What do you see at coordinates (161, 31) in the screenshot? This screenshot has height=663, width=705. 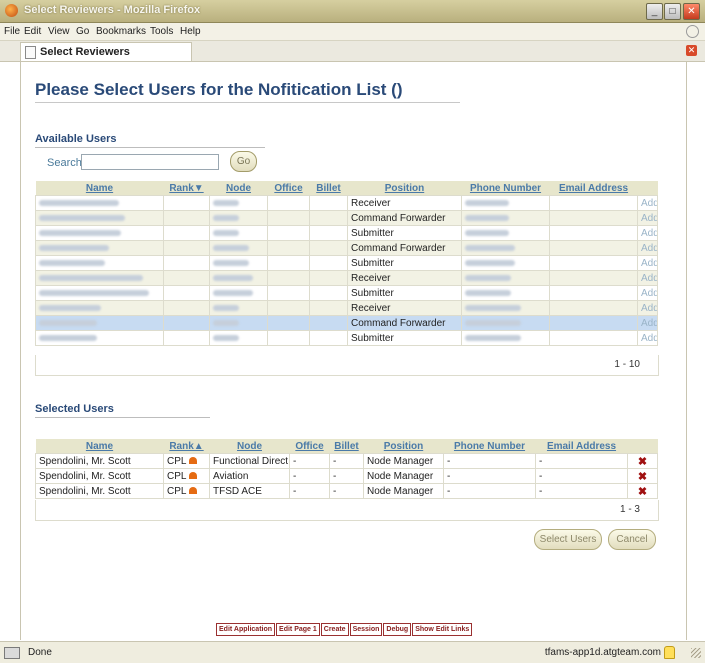 I see `menu-tools: Tools` at bounding box center [161, 31].